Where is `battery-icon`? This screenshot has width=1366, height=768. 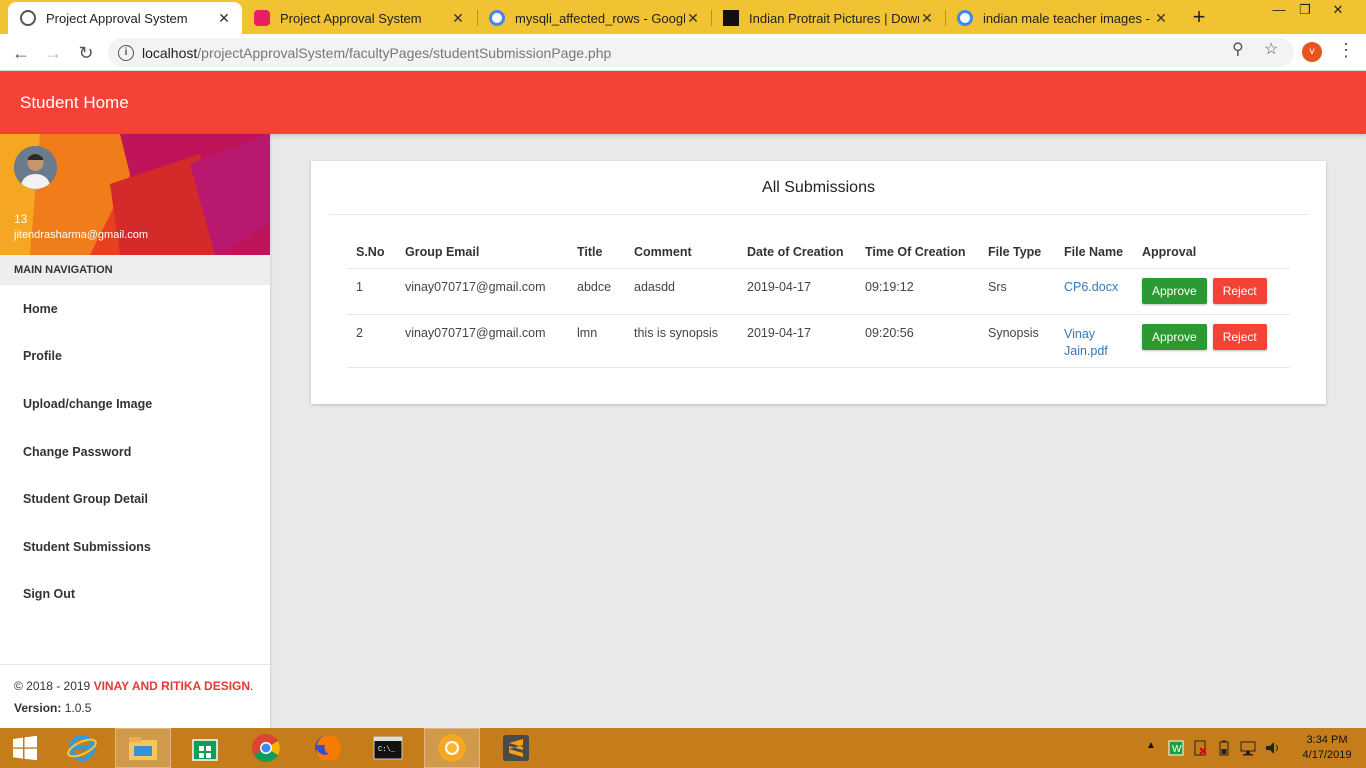
battery-icon is located at coordinates (1224, 749).